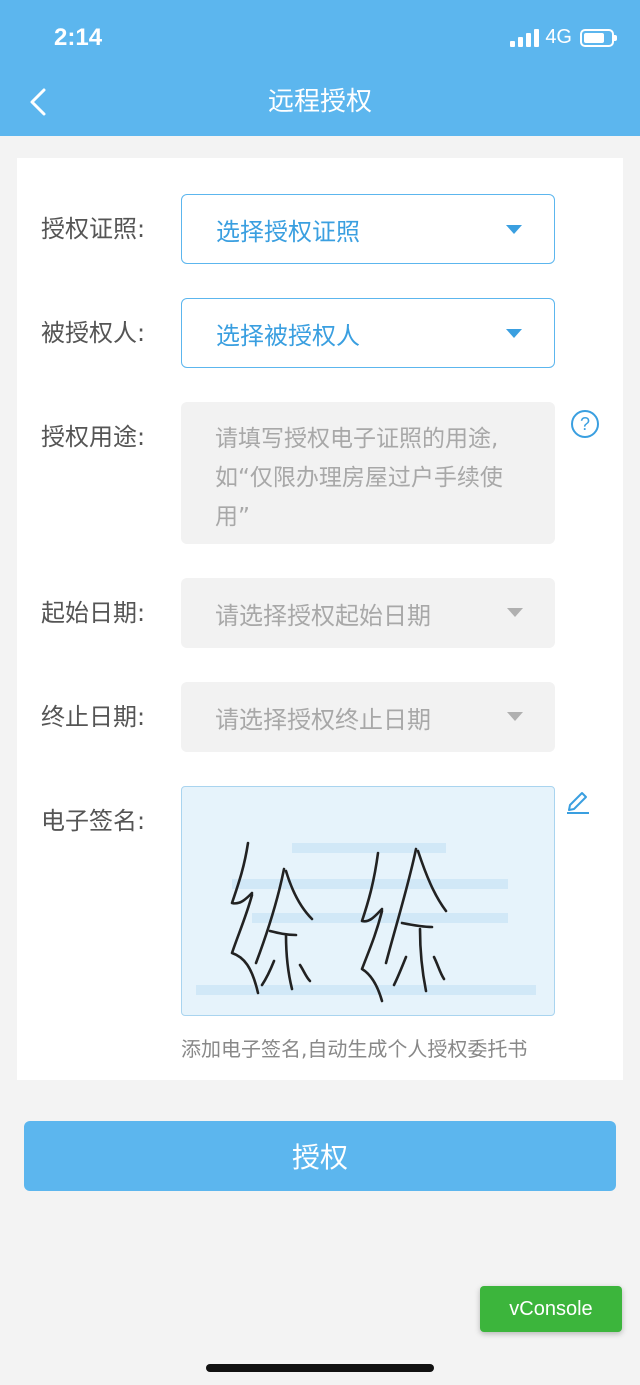 The image size is (640, 1385). I want to click on authorize-button: 授权, so click(320, 1156).